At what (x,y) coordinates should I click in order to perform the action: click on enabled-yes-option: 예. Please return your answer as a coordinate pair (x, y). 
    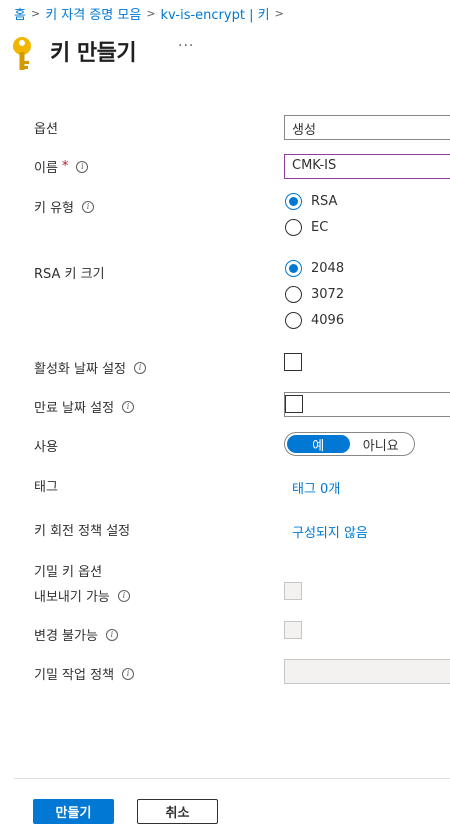
    Looking at the image, I should click on (318, 444).